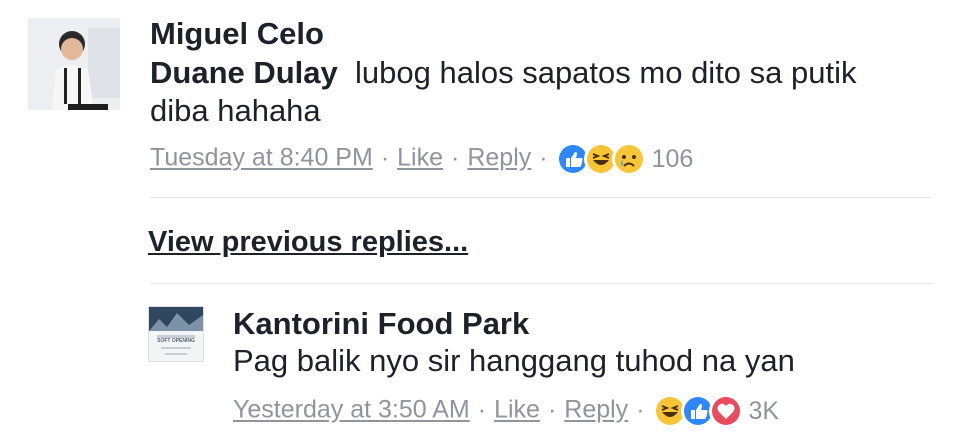 The height and width of the screenshot is (440, 960). Describe the element at coordinates (514, 360) in the screenshot. I see `reply-text: Pag balik nyo sir hanggang tuhod na yan` at that location.